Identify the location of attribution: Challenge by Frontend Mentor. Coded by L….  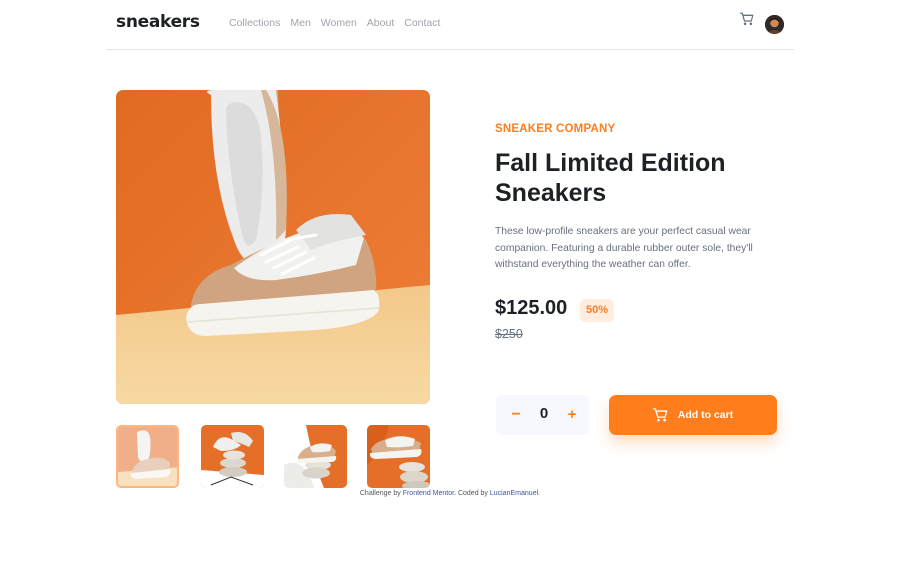
(450, 493).